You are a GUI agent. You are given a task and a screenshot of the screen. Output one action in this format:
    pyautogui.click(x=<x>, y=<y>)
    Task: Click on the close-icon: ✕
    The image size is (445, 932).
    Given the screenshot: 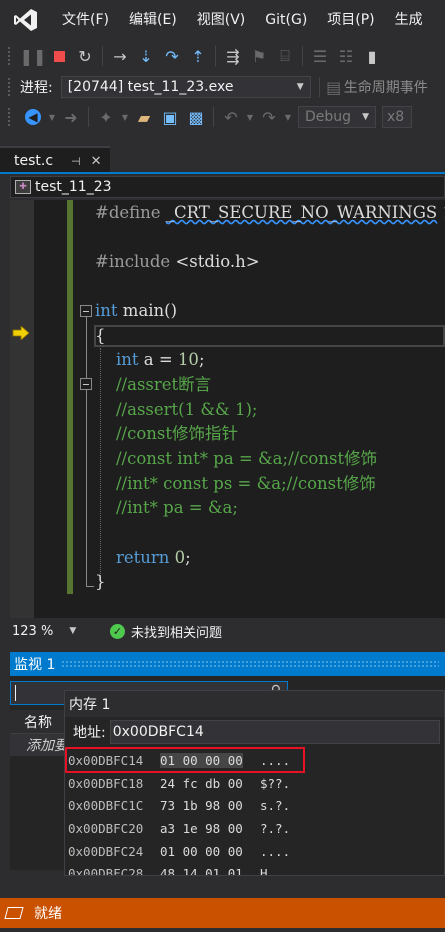 What is the action you would take?
    pyautogui.click(x=96, y=161)
    